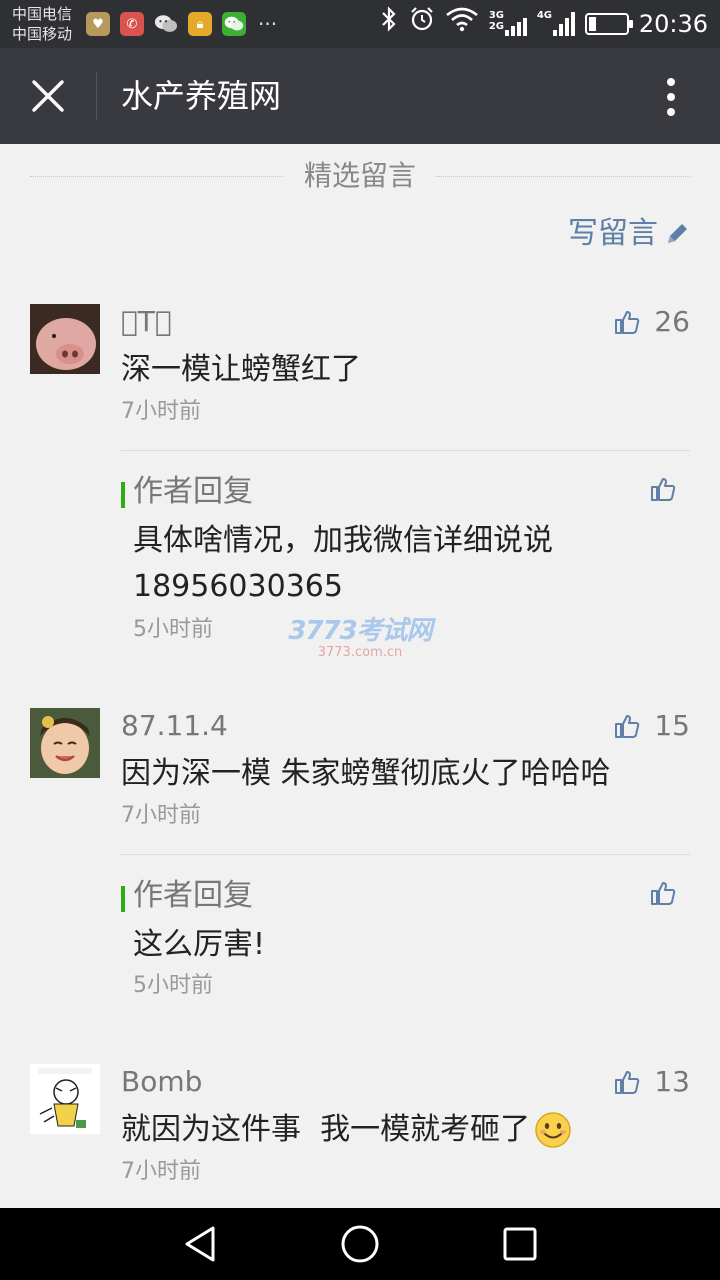  I want to click on alarm-icon, so click(422, 24).